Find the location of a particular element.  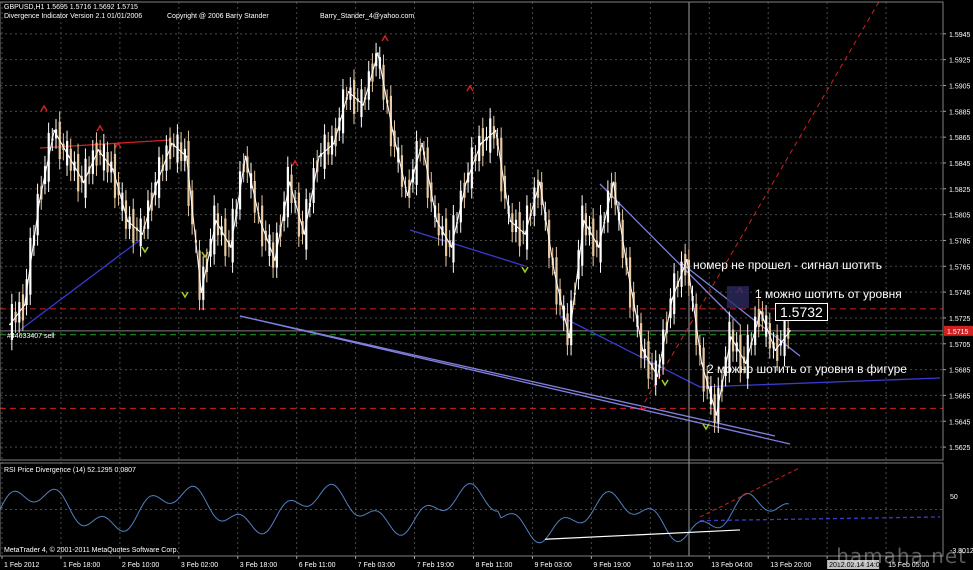

x-tick-label: 2 Feb 10:00 is located at coordinates (140, 565).